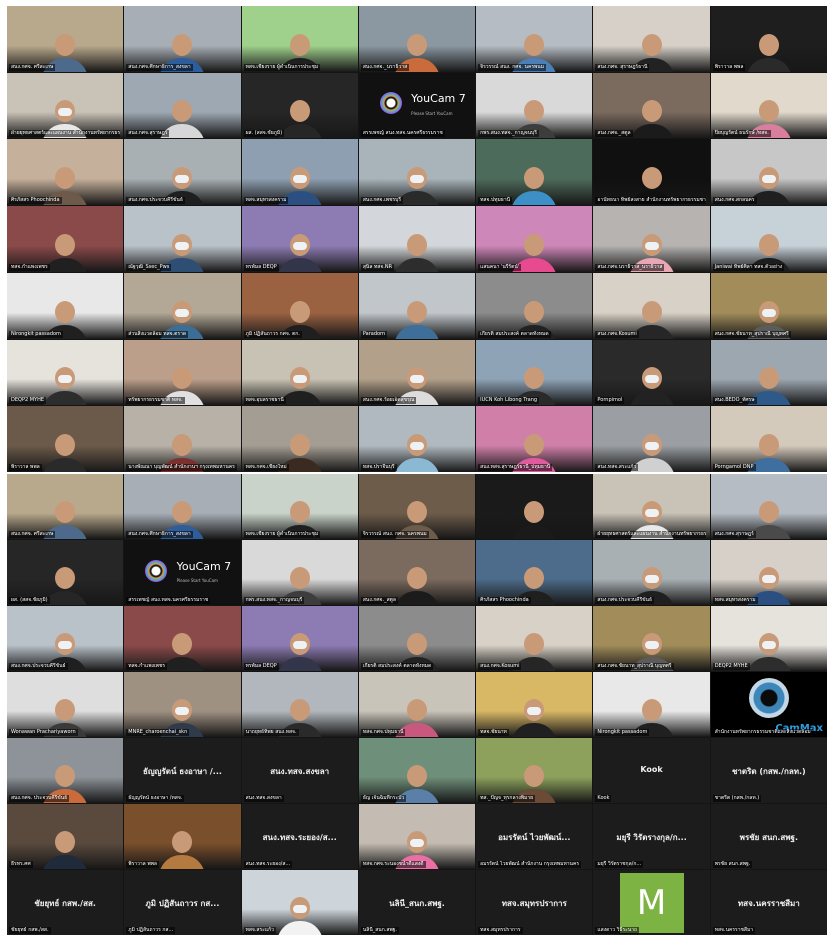 The image size is (834, 937). Describe the element at coordinates (534, 902) in the screenshot. I see `participant-tile: ทสจ.สมุทรปราการ ทสจ.สมุทรปราการ` at that location.